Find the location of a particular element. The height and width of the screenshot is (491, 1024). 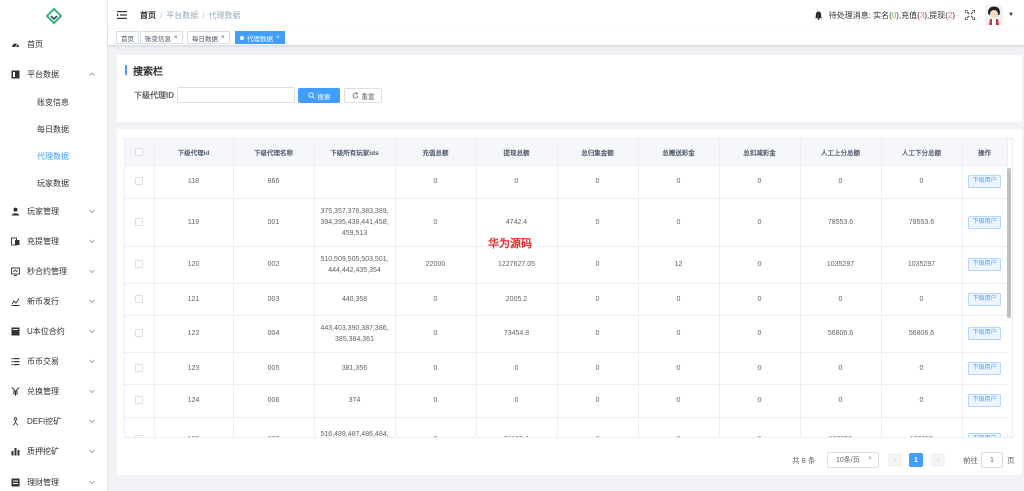

avatar is located at coordinates (994, 15).